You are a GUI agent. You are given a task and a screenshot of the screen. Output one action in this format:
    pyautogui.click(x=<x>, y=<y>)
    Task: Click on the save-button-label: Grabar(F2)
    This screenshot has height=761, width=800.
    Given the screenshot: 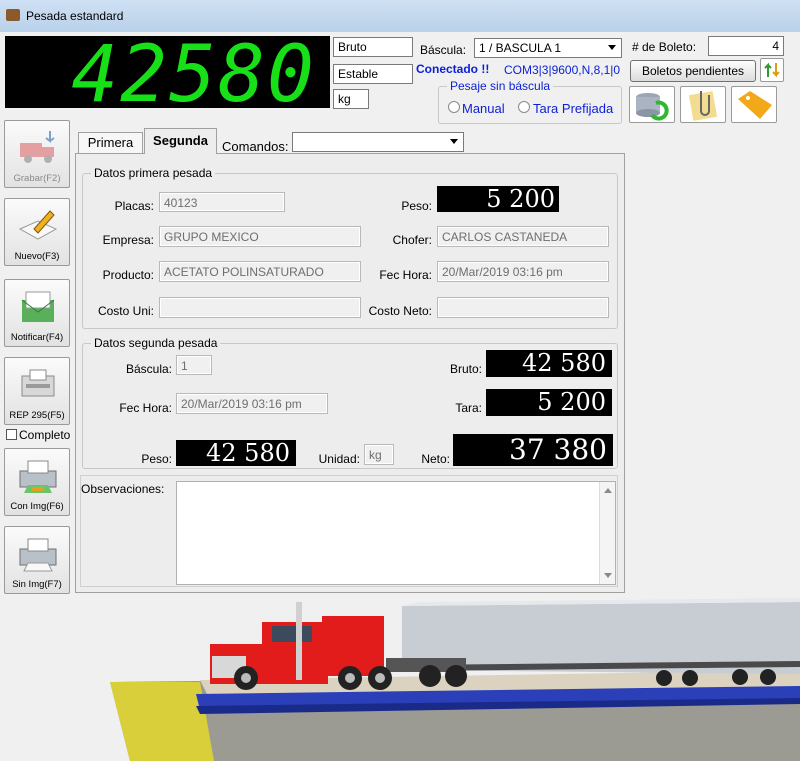 What is the action you would take?
    pyautogui.click(x=37, y=178)
    